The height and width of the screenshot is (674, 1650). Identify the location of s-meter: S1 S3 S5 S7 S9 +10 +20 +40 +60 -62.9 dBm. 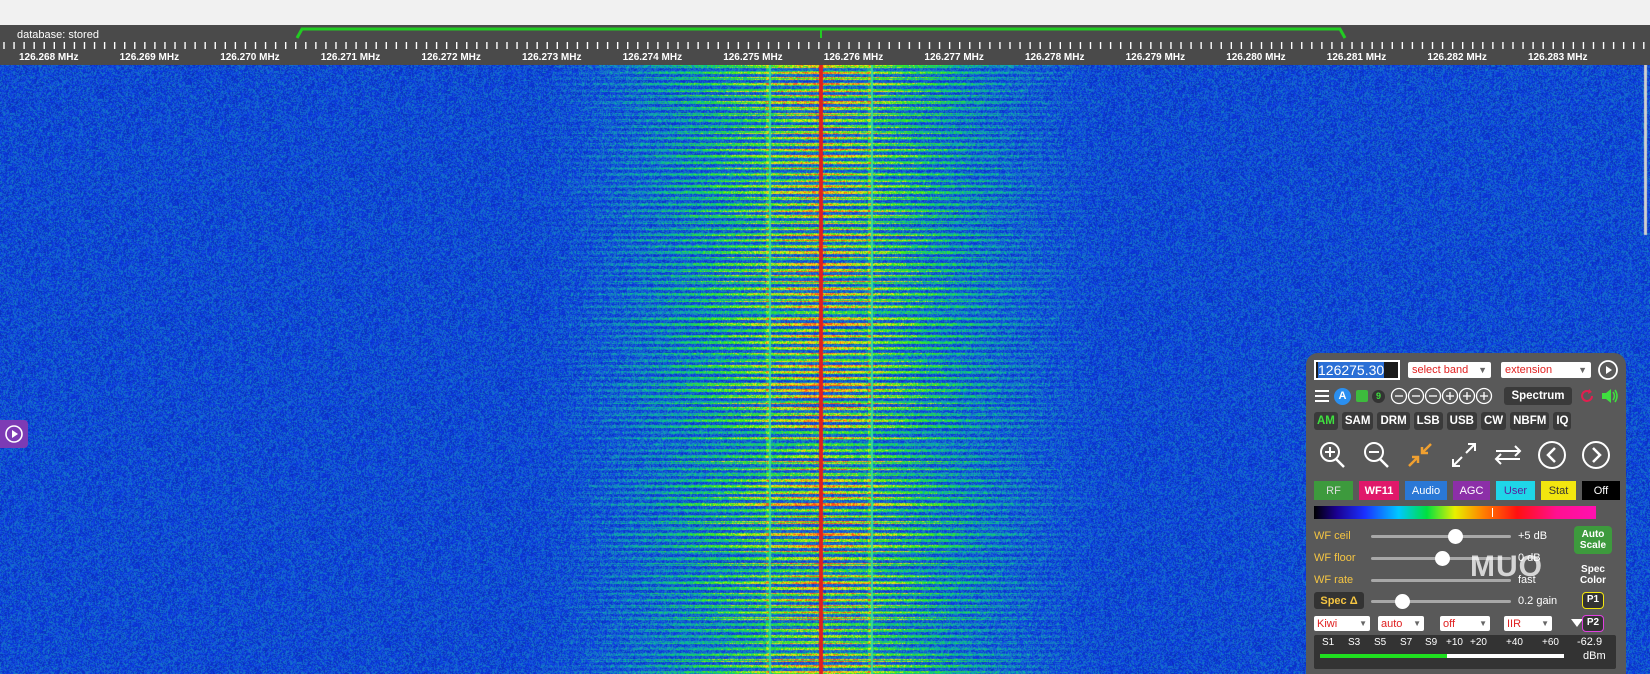
(1465, 652).